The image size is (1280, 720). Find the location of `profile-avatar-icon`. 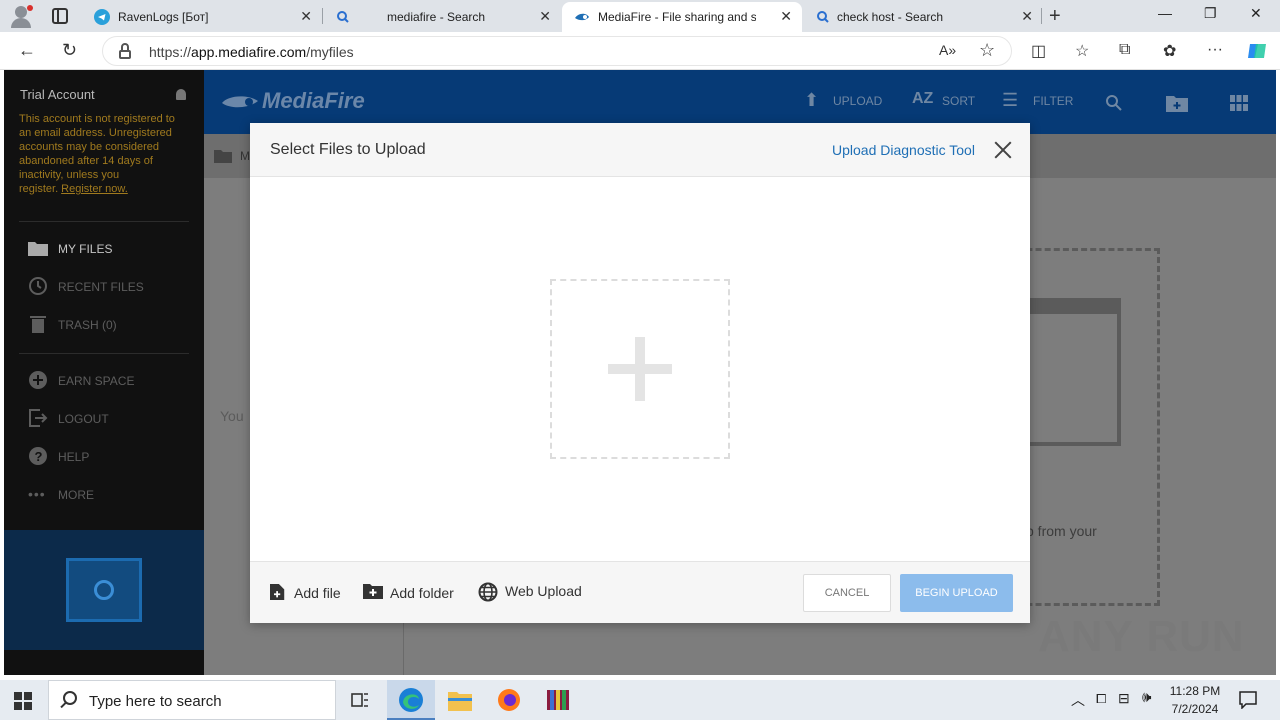

profile-avatar-icon is located at coordinates (21, 16).